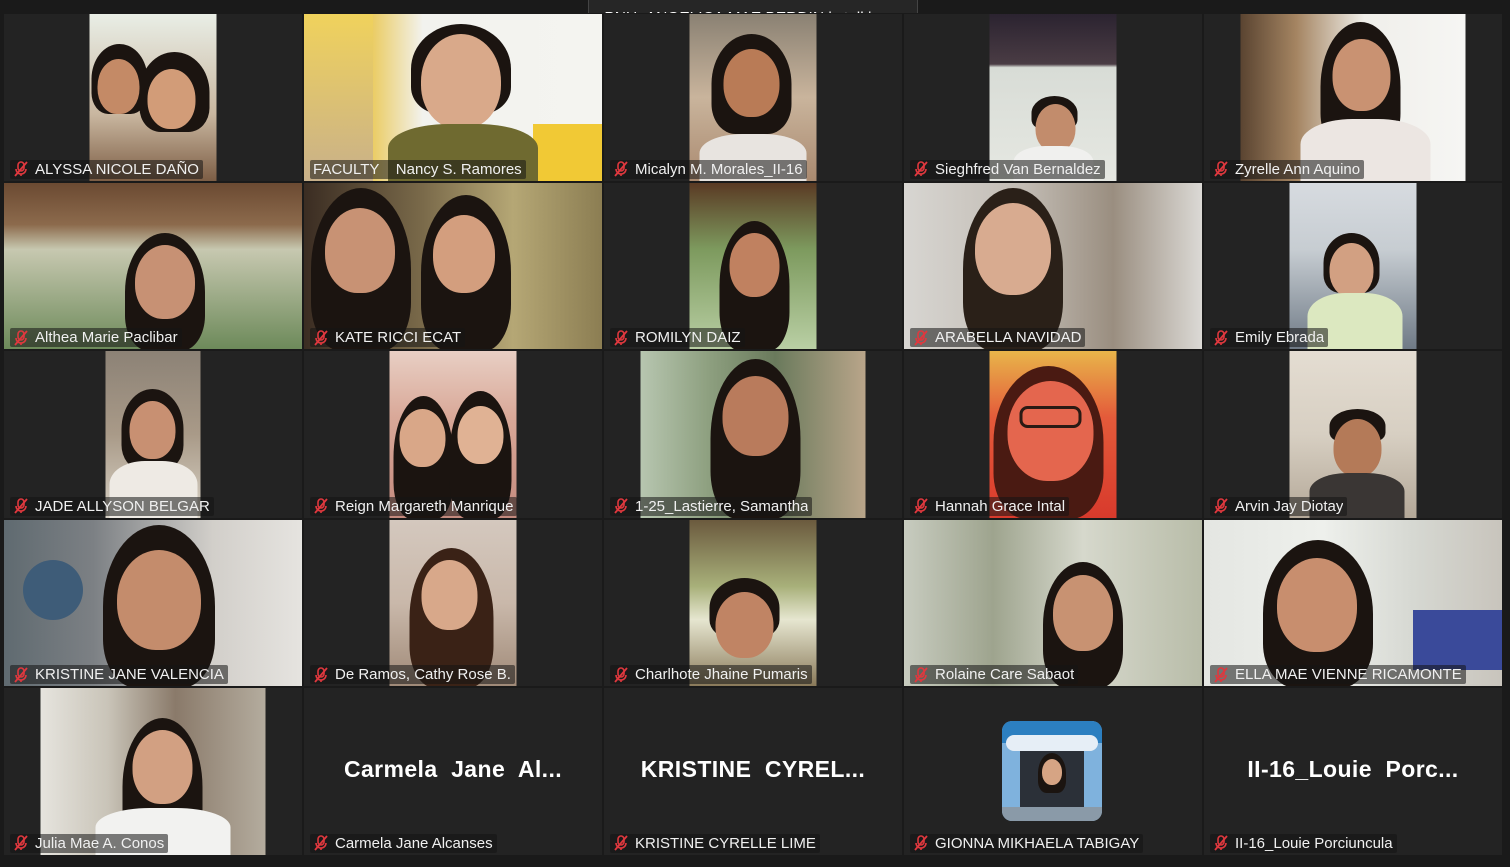  I want to click on participant-name: ROMILYN DAIZ, so click(688, 338).